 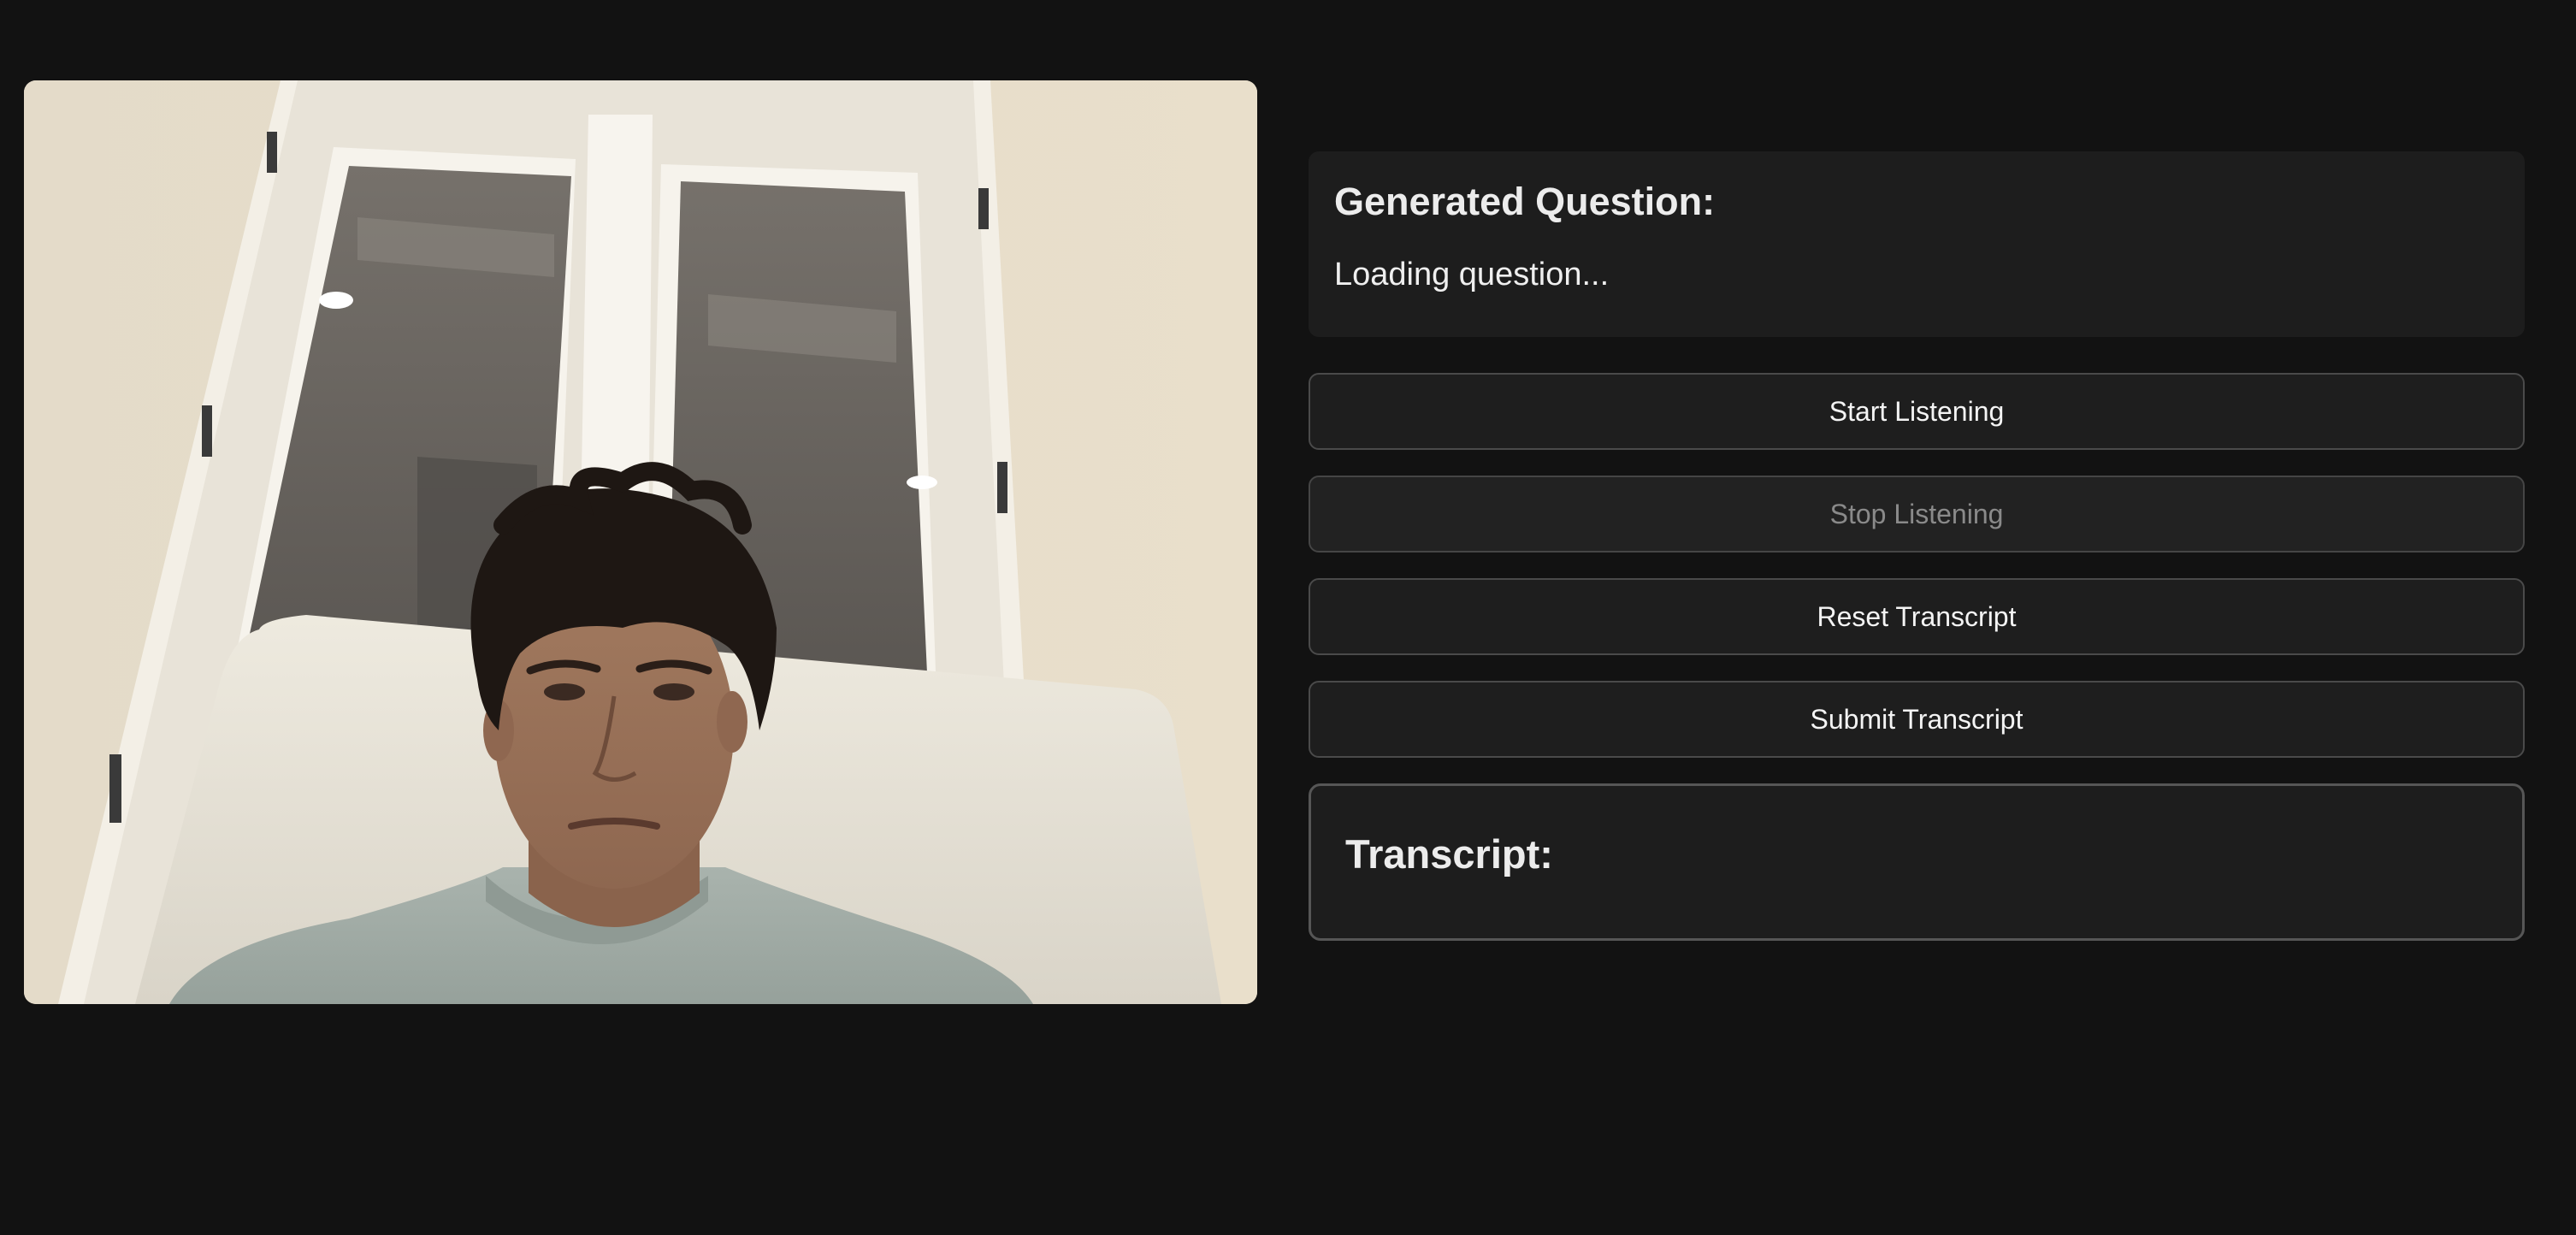 I want to click on reset-transcript-button: Reset Transcript, so click(x=1917, y=617).